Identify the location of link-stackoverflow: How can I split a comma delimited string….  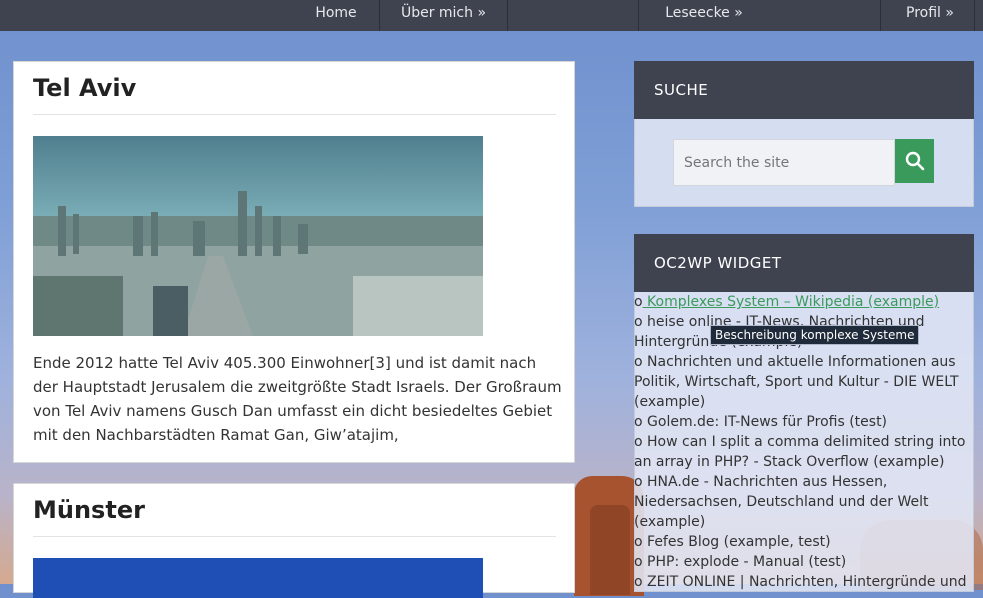
(799, 452).